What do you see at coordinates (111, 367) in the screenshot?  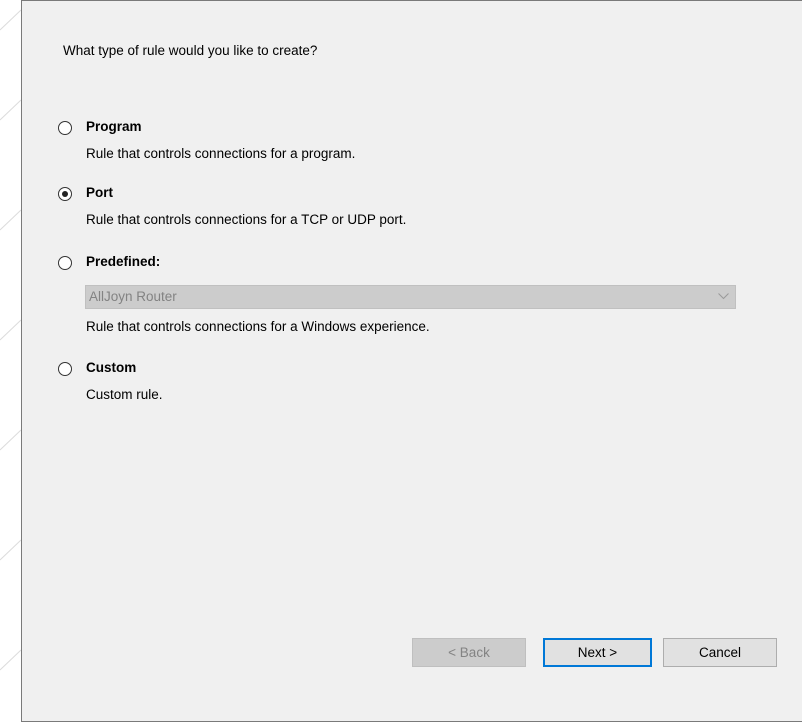 I see `custom-label: Custom` at bounding box center [111, 367].